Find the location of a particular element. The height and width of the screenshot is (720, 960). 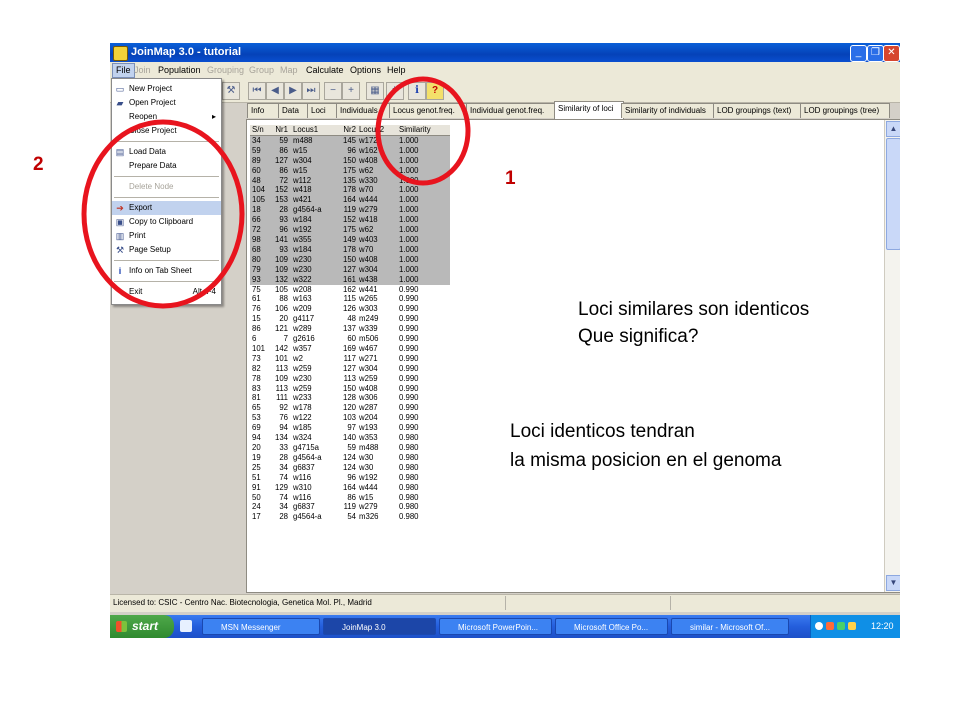

table-row: 75 105 w208 162 w441 0.990 is located at coordinates (350, 290).